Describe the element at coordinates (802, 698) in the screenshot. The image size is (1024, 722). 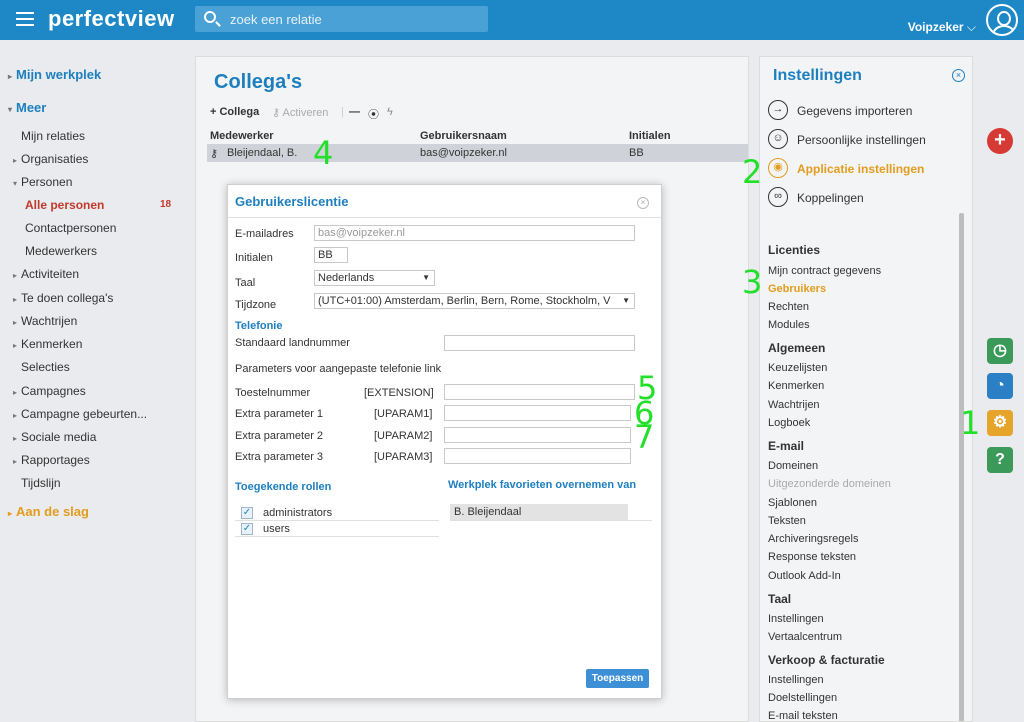
I see `link-doelstellingen: Doelstellingen` at that location.